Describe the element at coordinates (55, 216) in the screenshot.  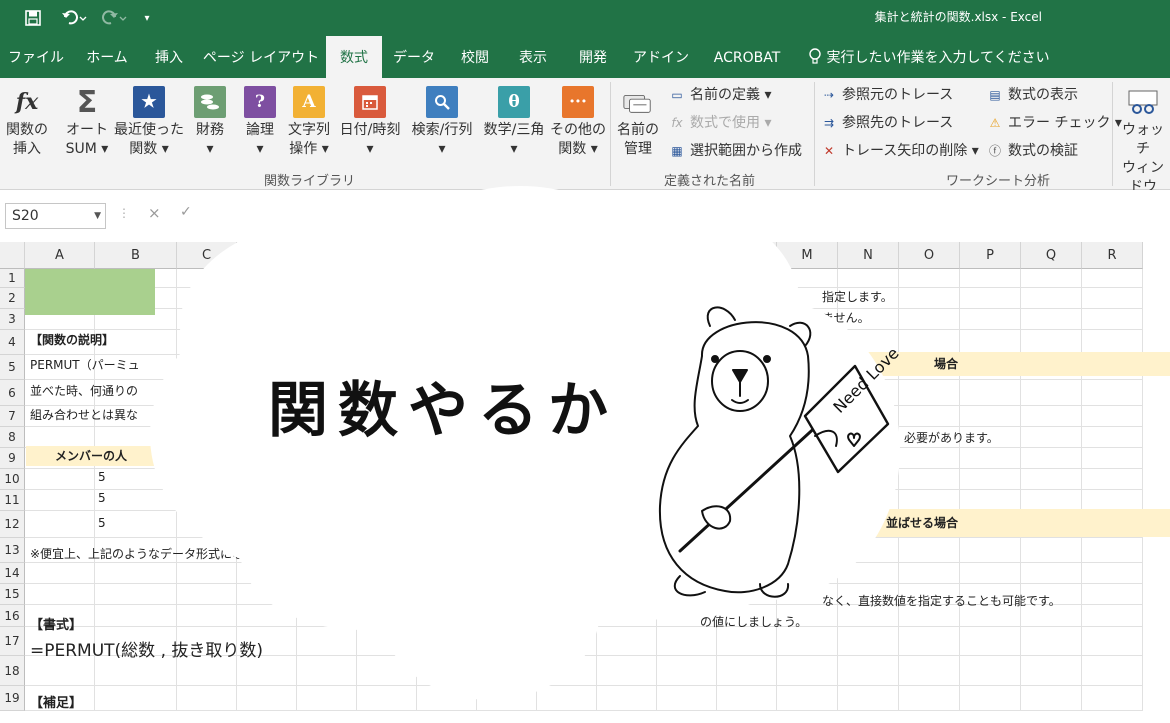
I see `name-box: S20 ▼` at that location.